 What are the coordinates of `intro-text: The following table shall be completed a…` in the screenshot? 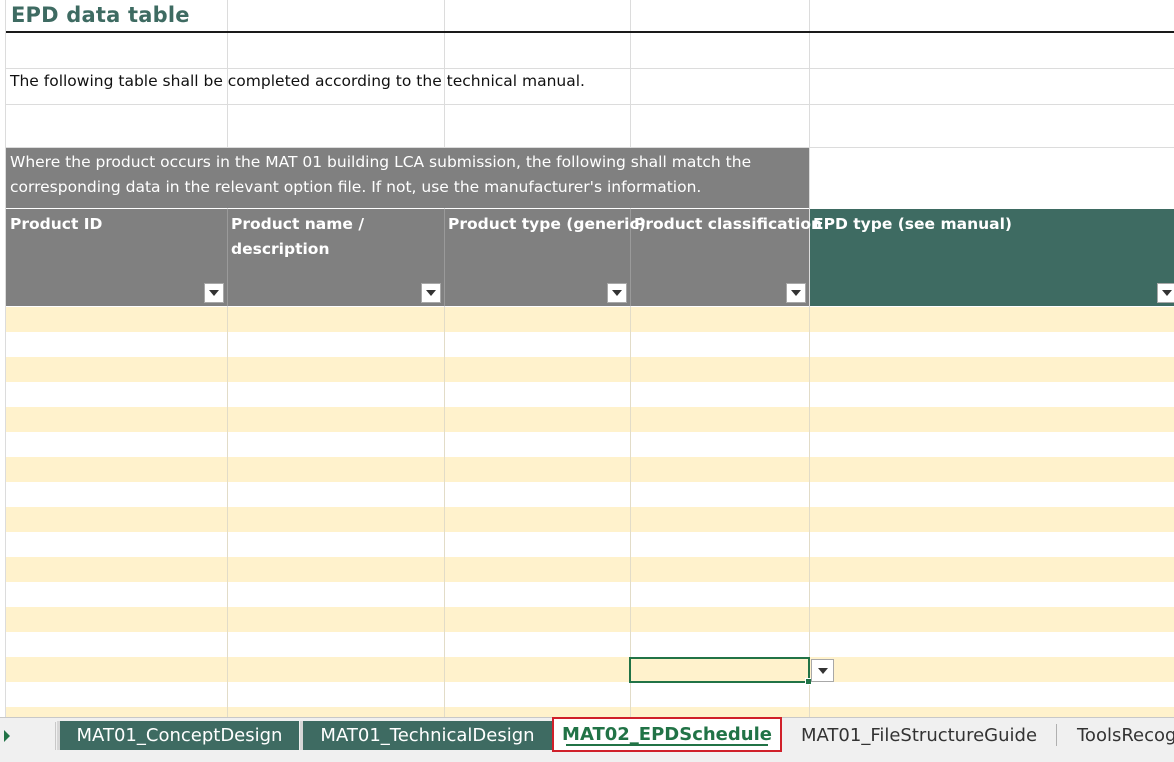 It's located at (297, 81).